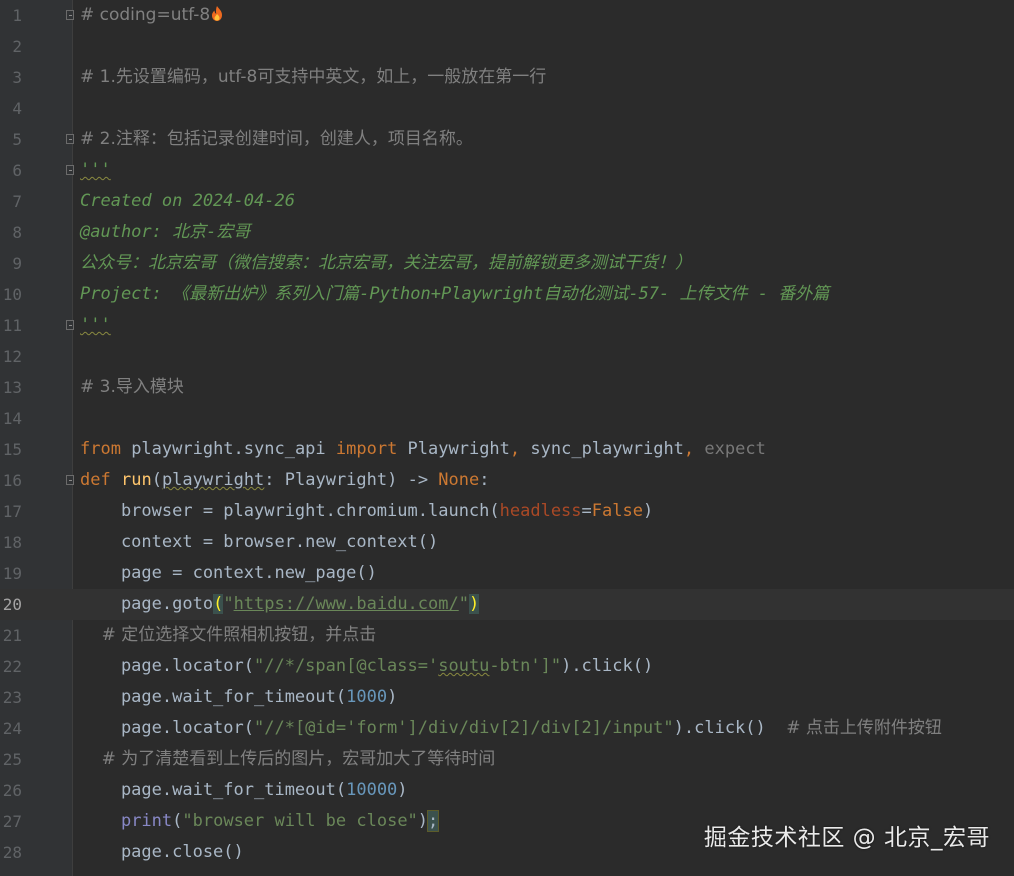 The image size is (1014, 876). What do you see at coordinates (507, 170) in the screenshot?
I see `code-line: 6 '''` at bounding box center [507, 170].